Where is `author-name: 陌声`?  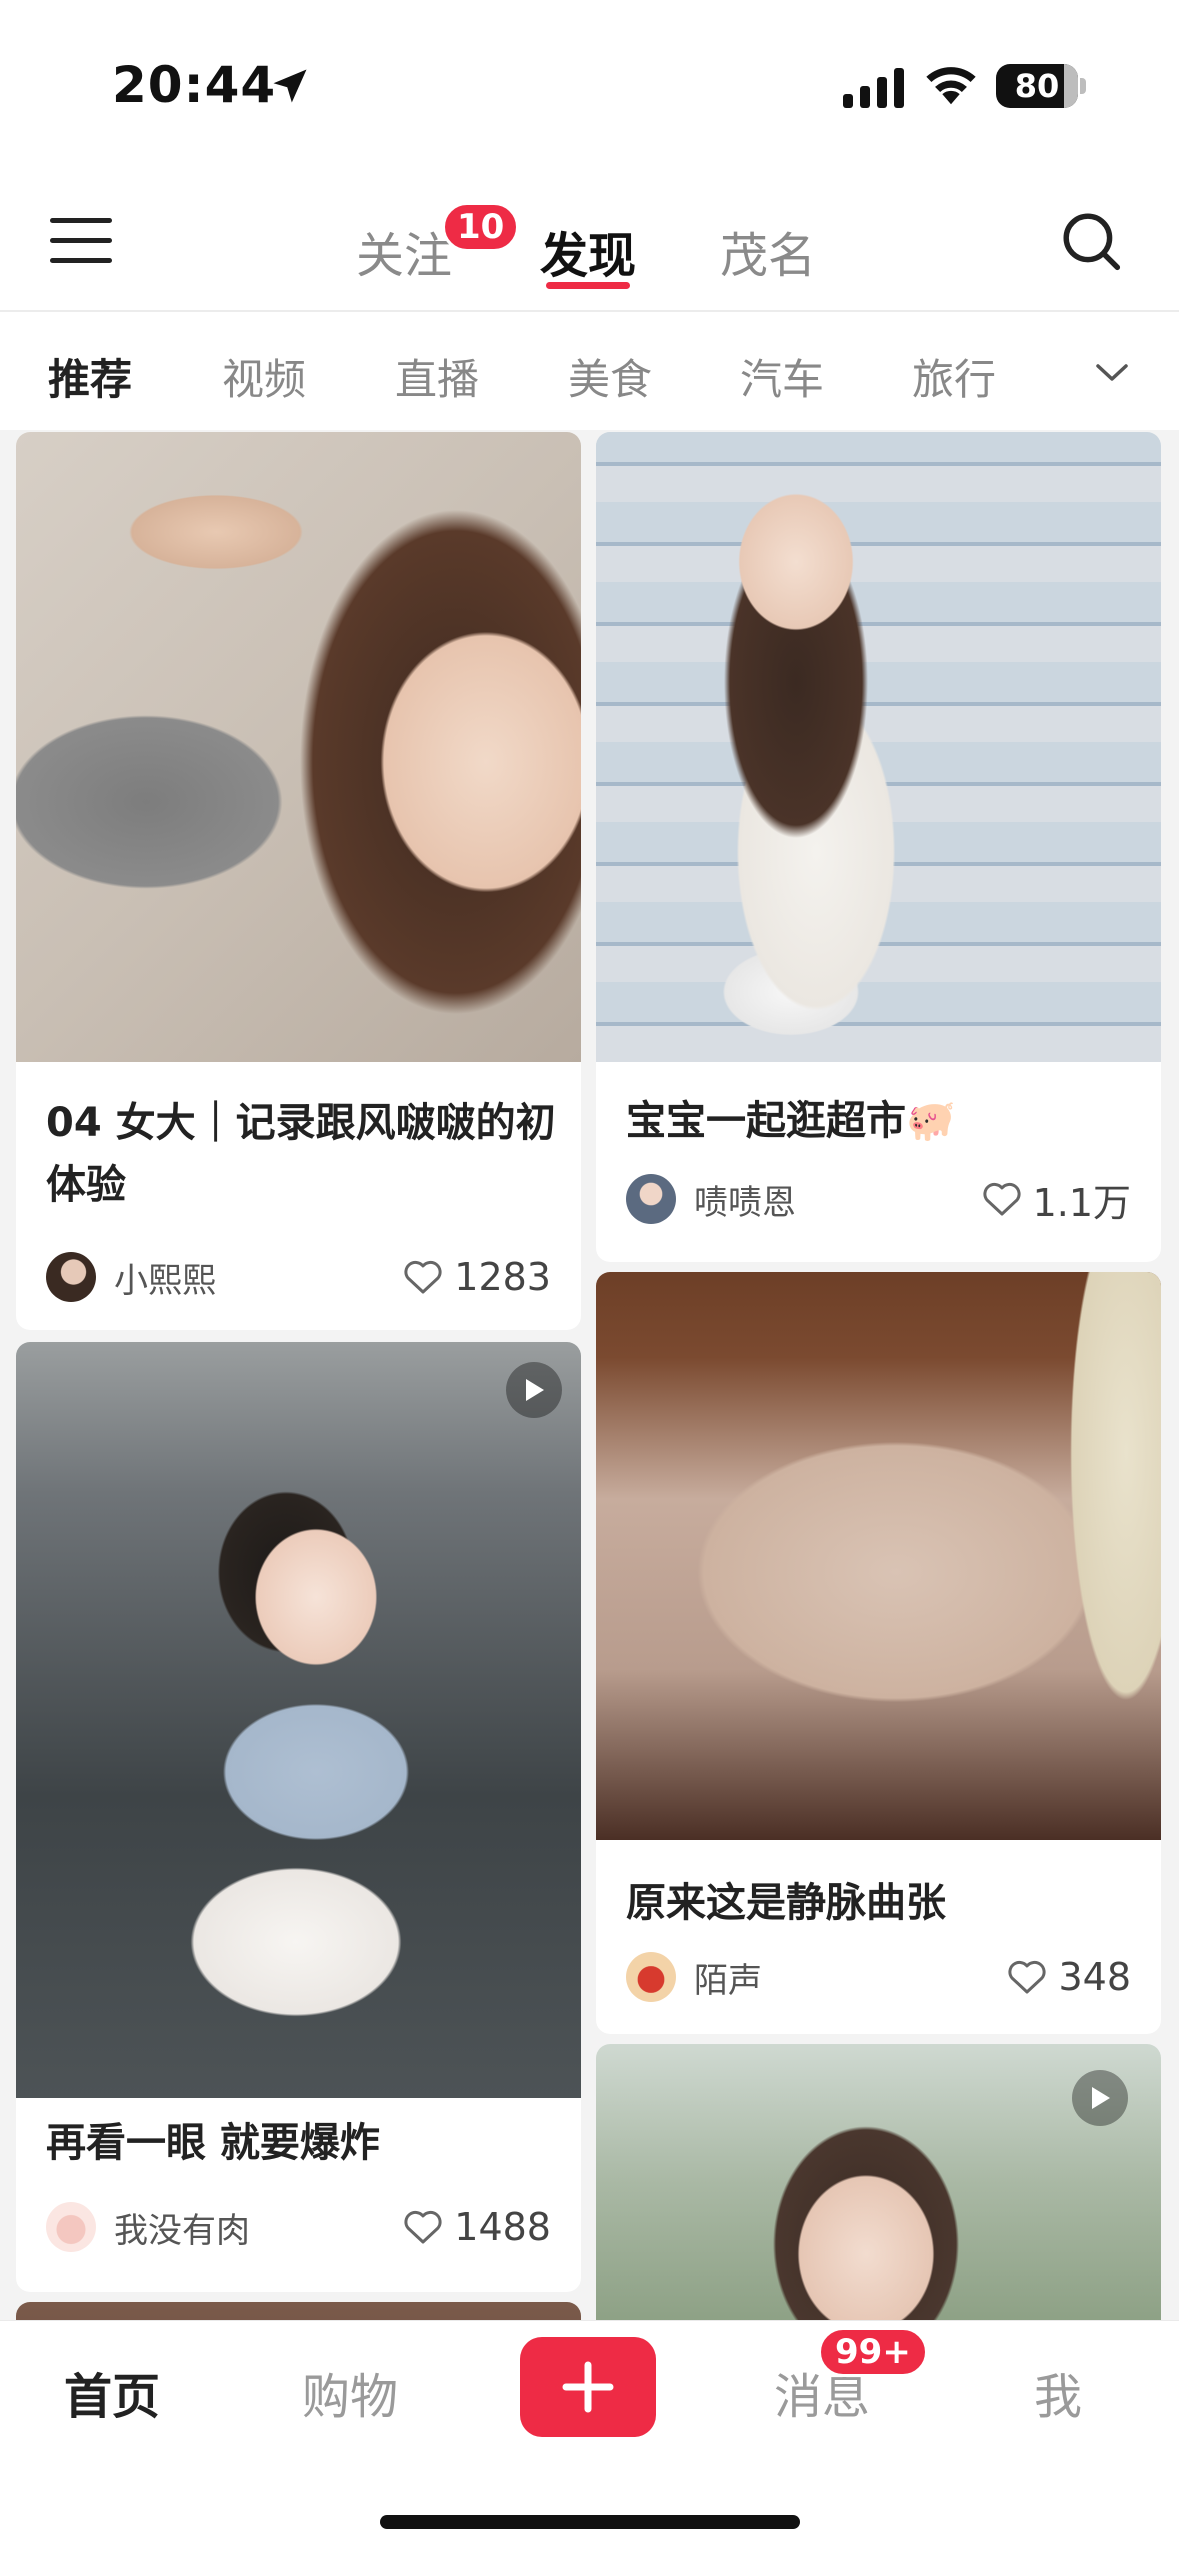 author-name: 陌声 is located at coordinates (850, 1977).